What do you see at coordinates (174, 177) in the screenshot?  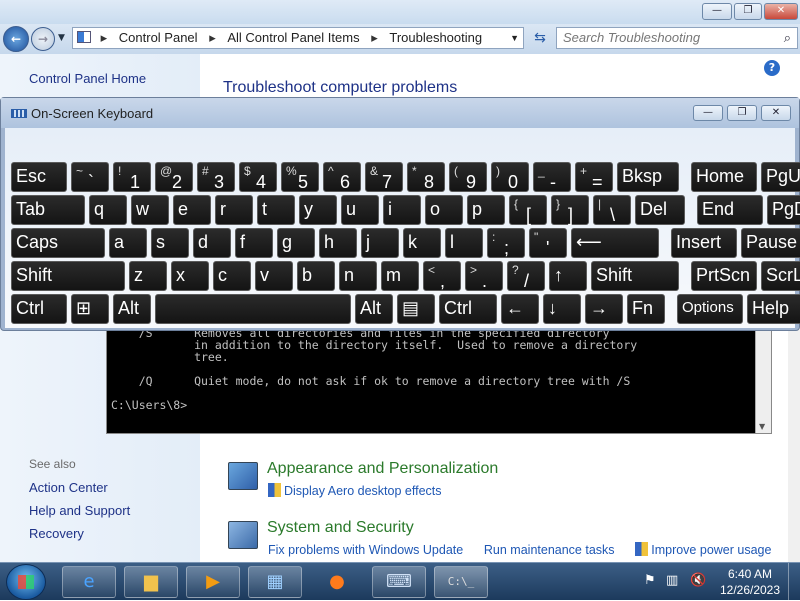 I see `key-2: @2` at bounding box center [174, 177].